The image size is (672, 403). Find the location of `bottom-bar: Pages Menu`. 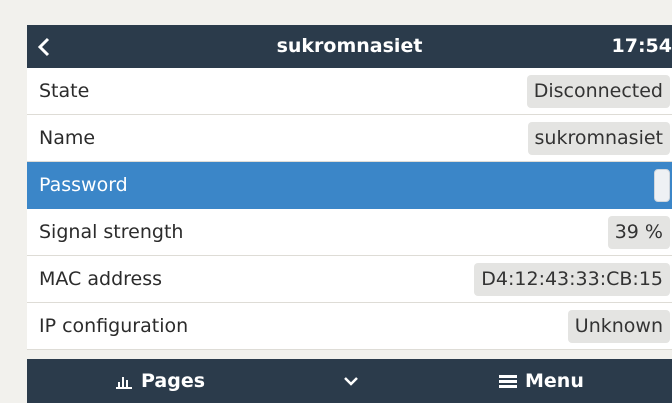

bottom-bar: Pages Menu is located at coordinates (349, 381).